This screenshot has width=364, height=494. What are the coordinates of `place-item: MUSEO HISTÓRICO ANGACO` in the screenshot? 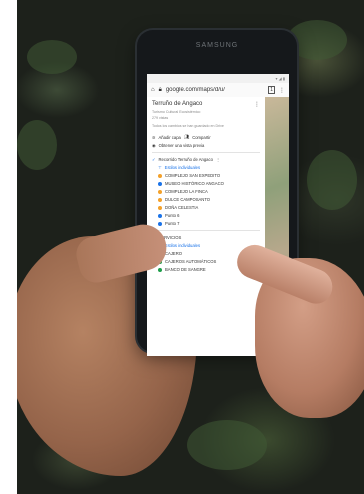 It's located at (206, 183).